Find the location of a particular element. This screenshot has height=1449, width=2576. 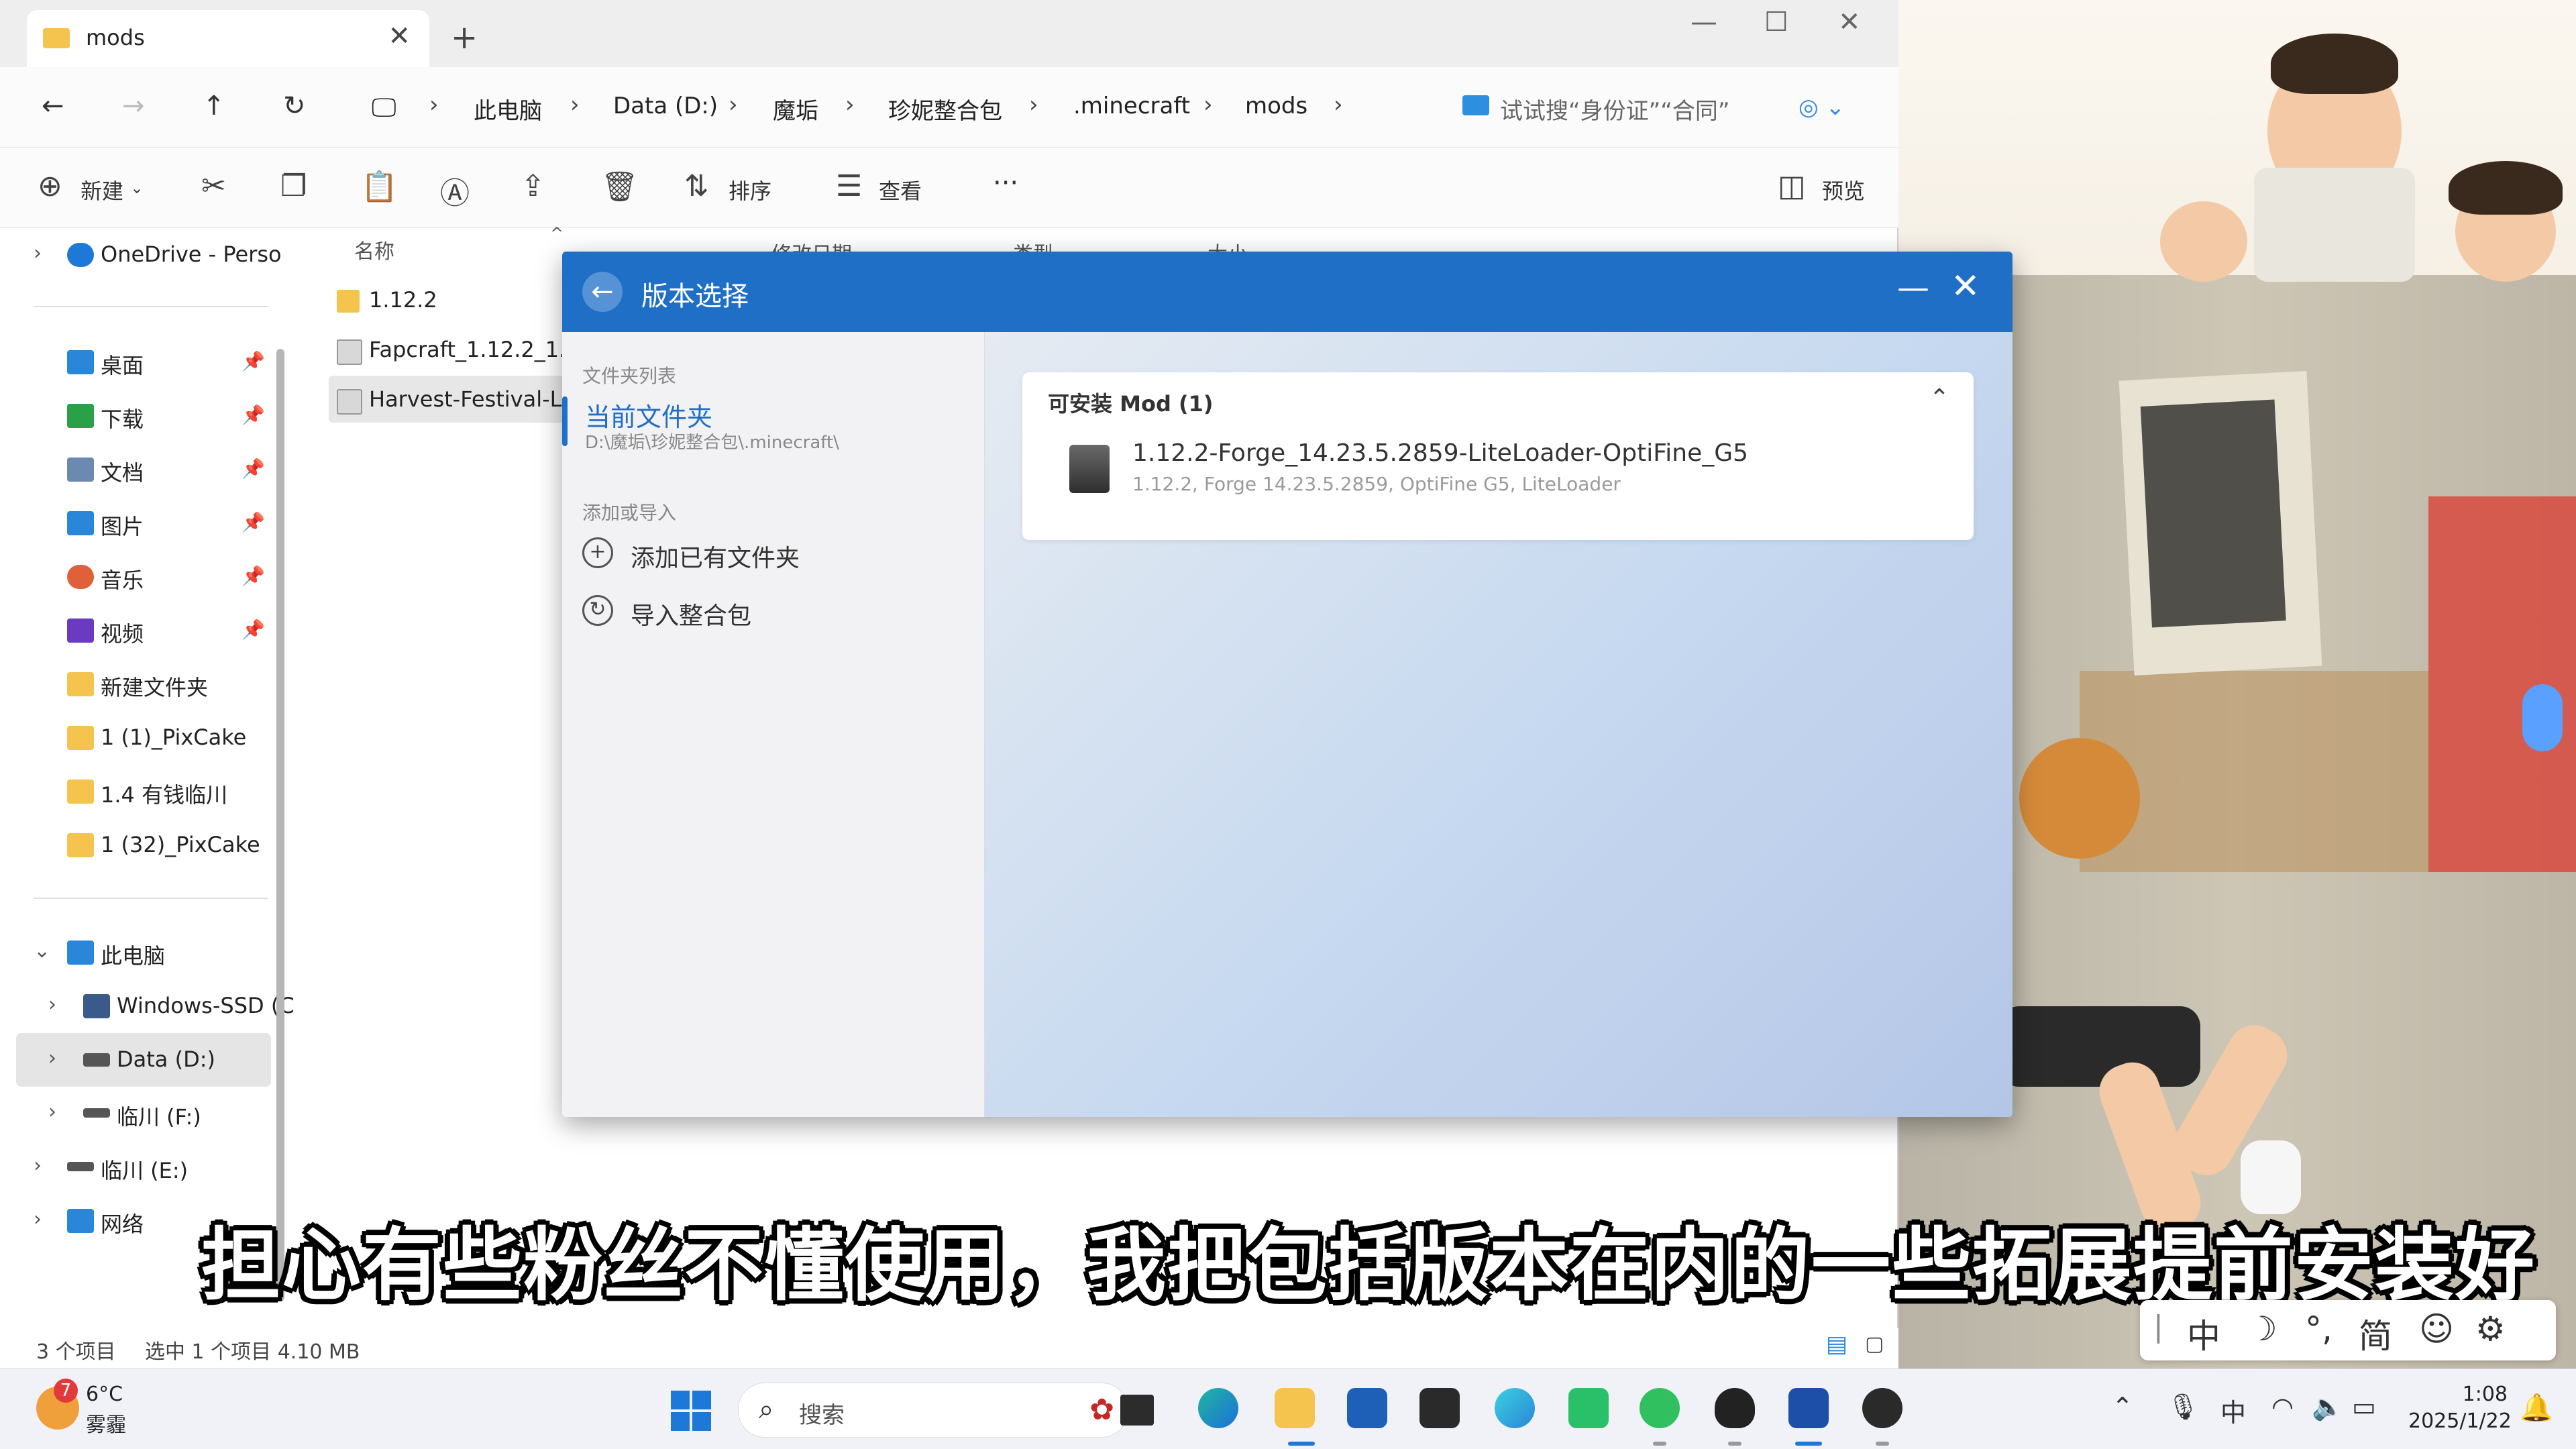

sidebar-item-documents: 文档 📌 is located at coordinates (134, 469).